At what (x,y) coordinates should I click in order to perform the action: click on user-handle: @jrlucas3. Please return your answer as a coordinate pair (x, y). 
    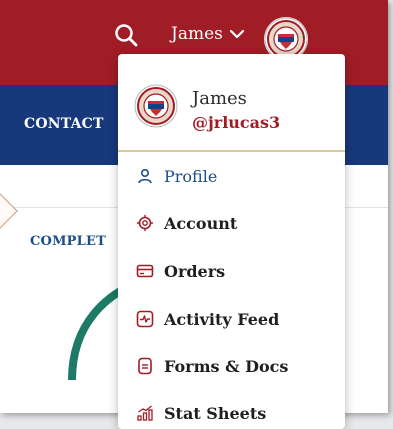
    Looking at the image, I should click on (236, 122).